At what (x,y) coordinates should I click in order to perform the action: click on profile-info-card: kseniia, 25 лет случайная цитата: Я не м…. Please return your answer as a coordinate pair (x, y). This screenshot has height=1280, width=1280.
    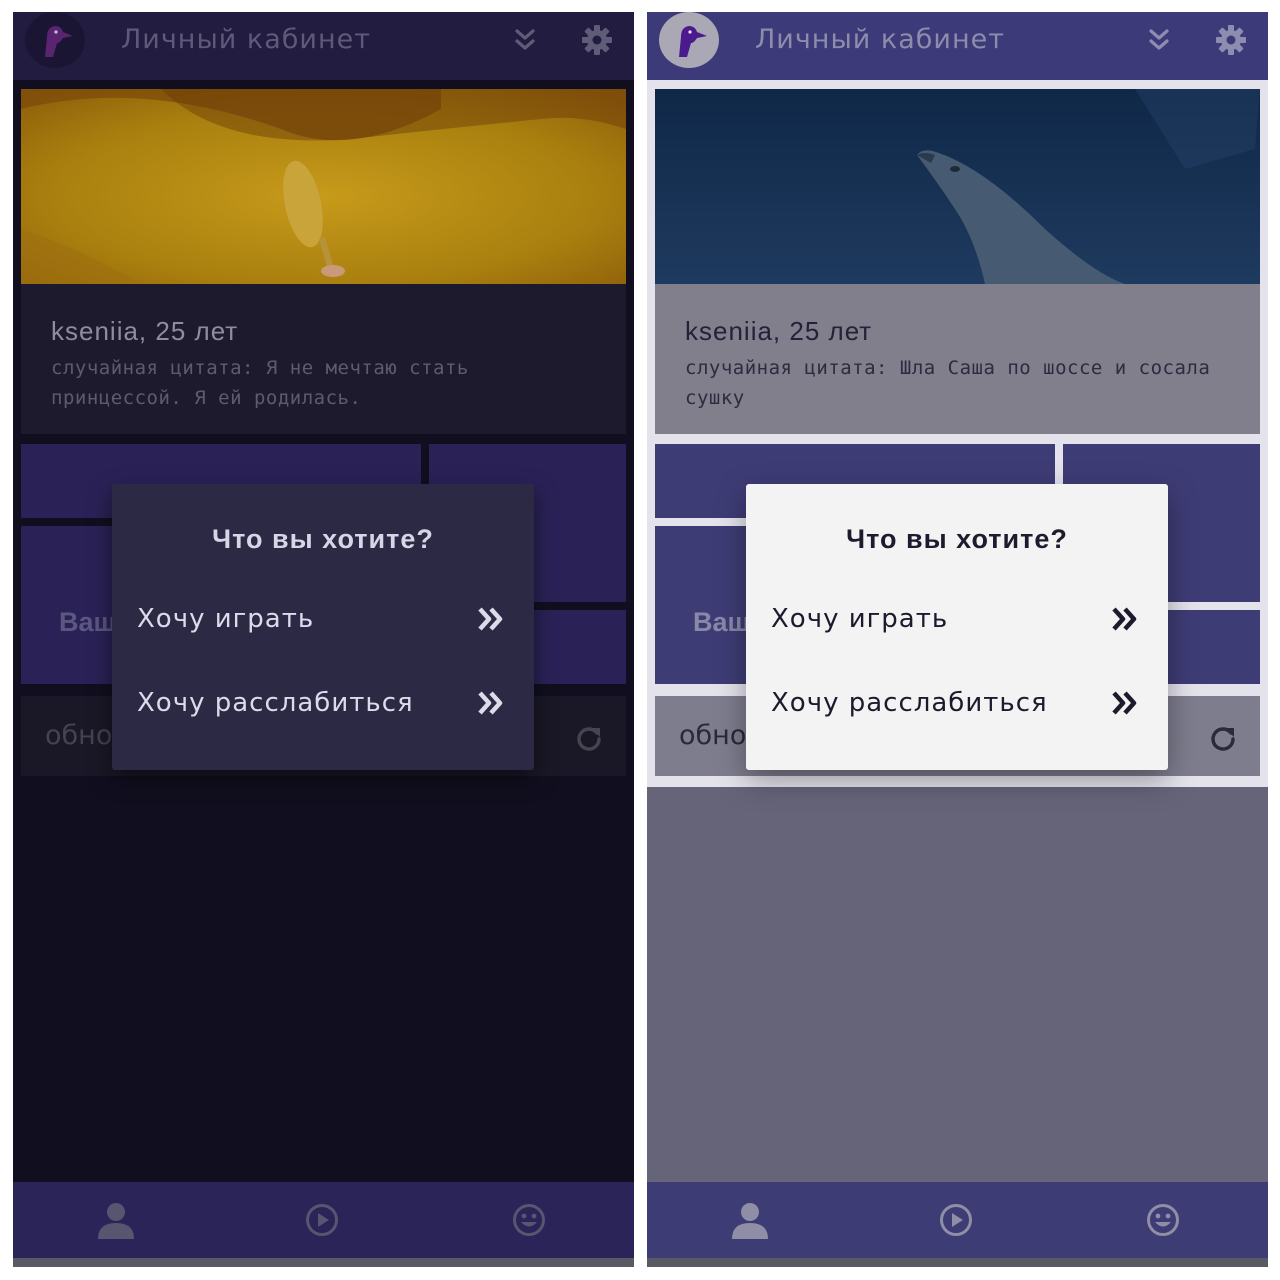
    Looking at the image, I should click on (323, 359).